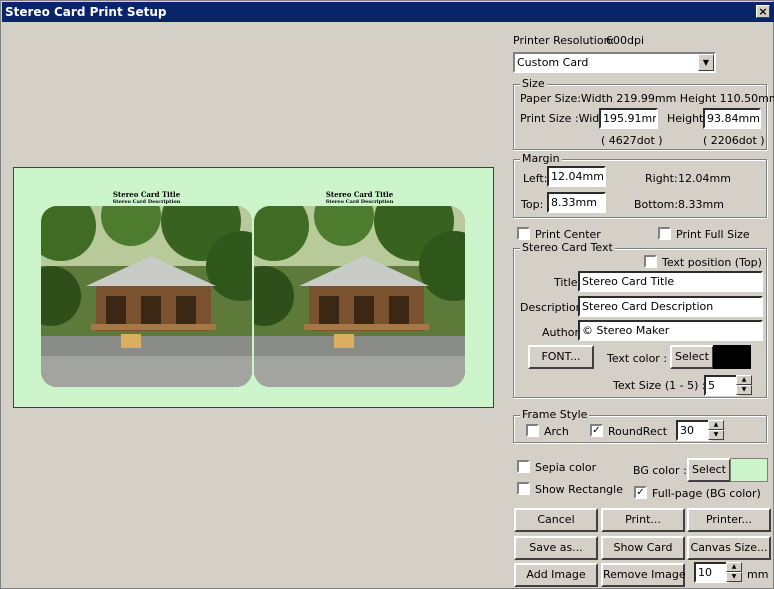 The width and height of the screenshot is (774, 589). Describe the element at coordinates (749, 470) in the screenshot. I see `bg-color-swatch` at that location.